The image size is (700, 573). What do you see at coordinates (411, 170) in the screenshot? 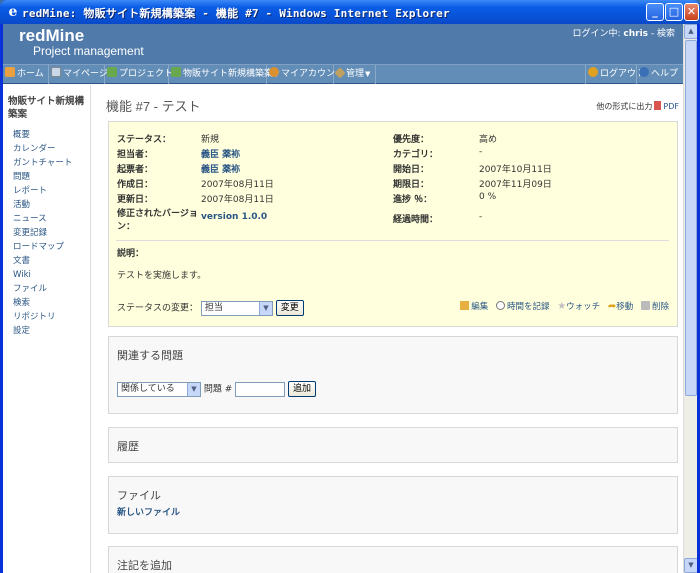
I see `start-date-label: 開始日：` at bounding box center [411, 170].